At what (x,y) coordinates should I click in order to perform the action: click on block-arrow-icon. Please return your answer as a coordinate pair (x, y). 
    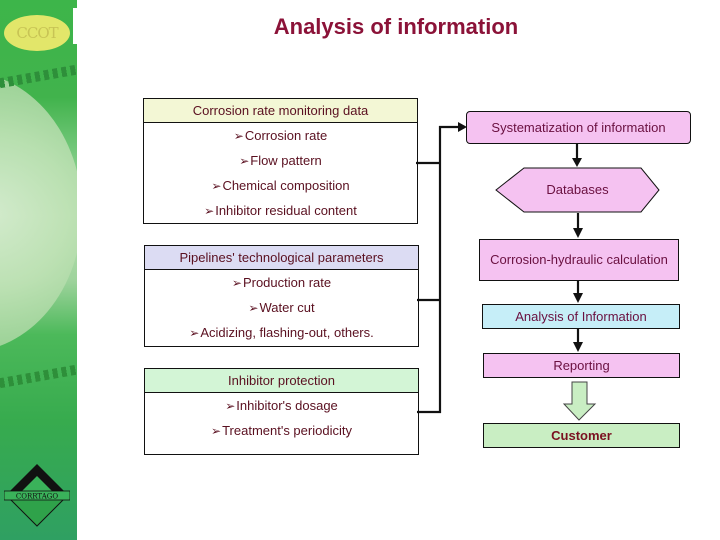
    Looking at the image, I should click on (579, 401).